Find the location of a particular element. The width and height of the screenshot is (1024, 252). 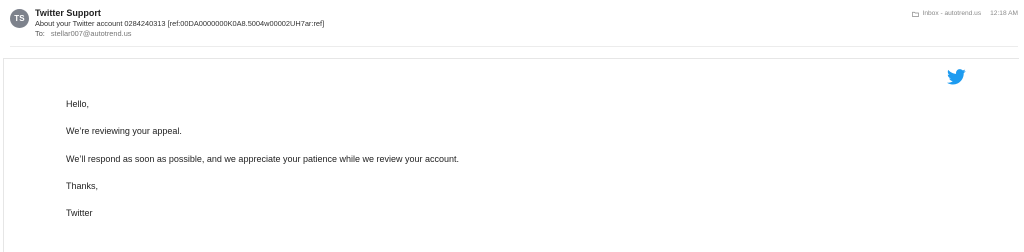

twitter-bird-icon is located at coordinates (956, 77).